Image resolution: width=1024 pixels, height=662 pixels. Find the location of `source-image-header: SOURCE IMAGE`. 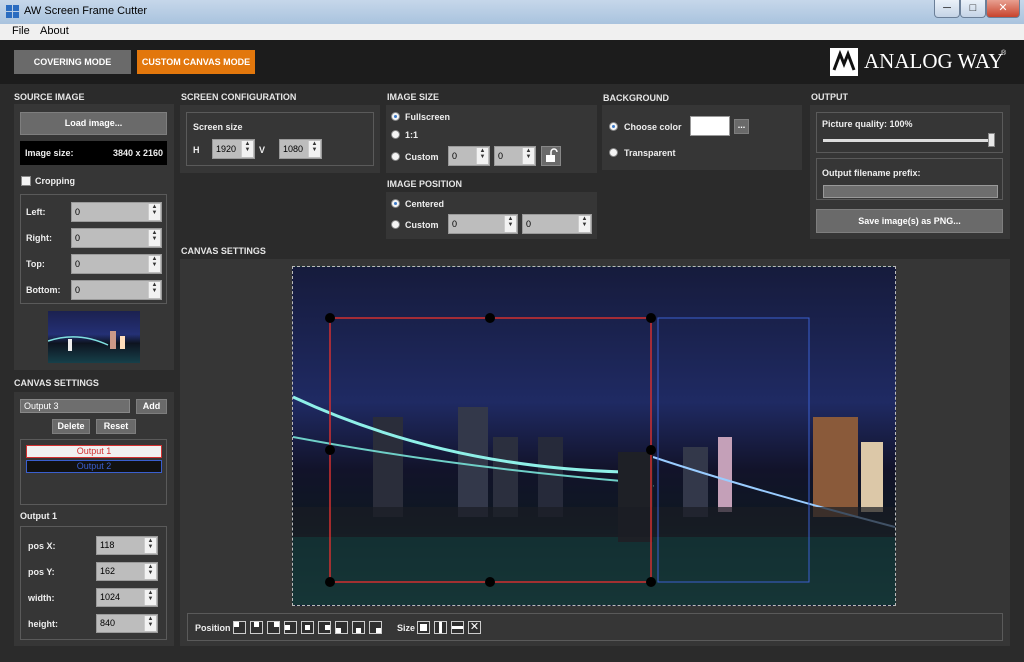

source-image-header: SOURCE IMAGE is located at coordinates (49, 97).